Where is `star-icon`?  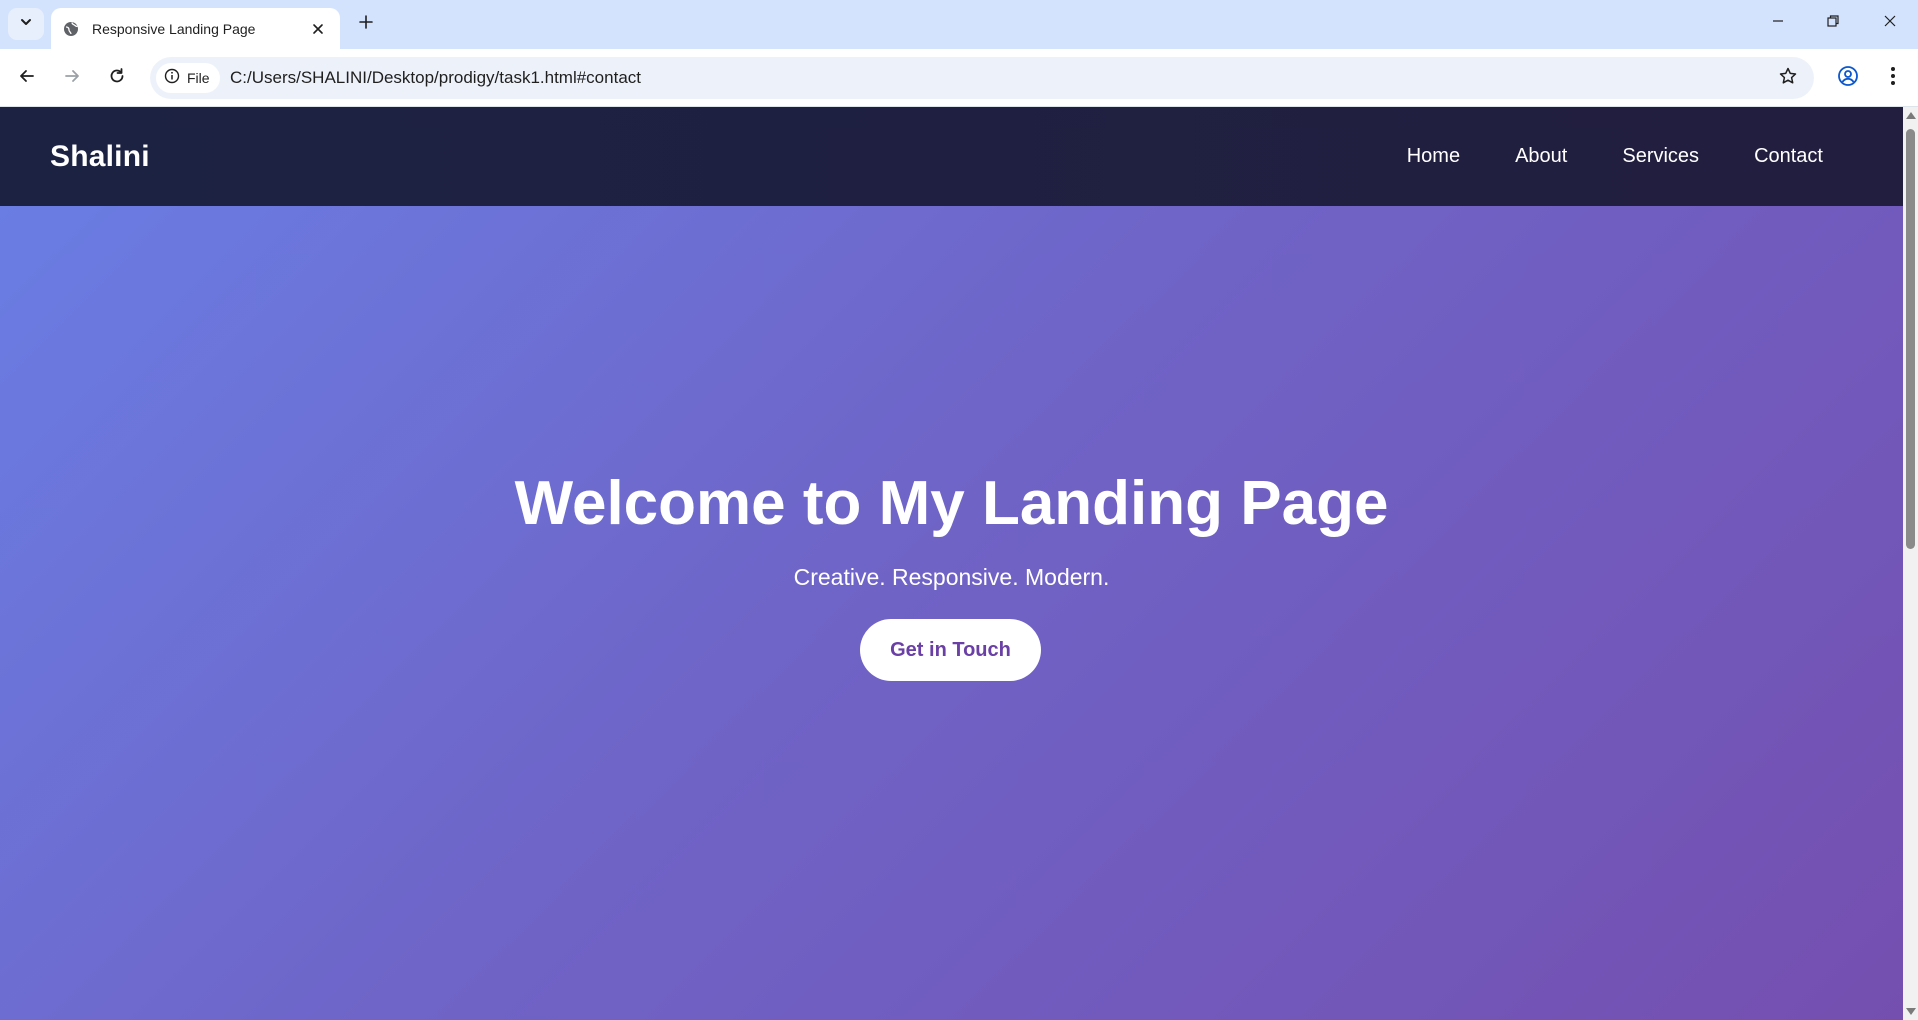
star-icon is located at coordinates (1788, 78).